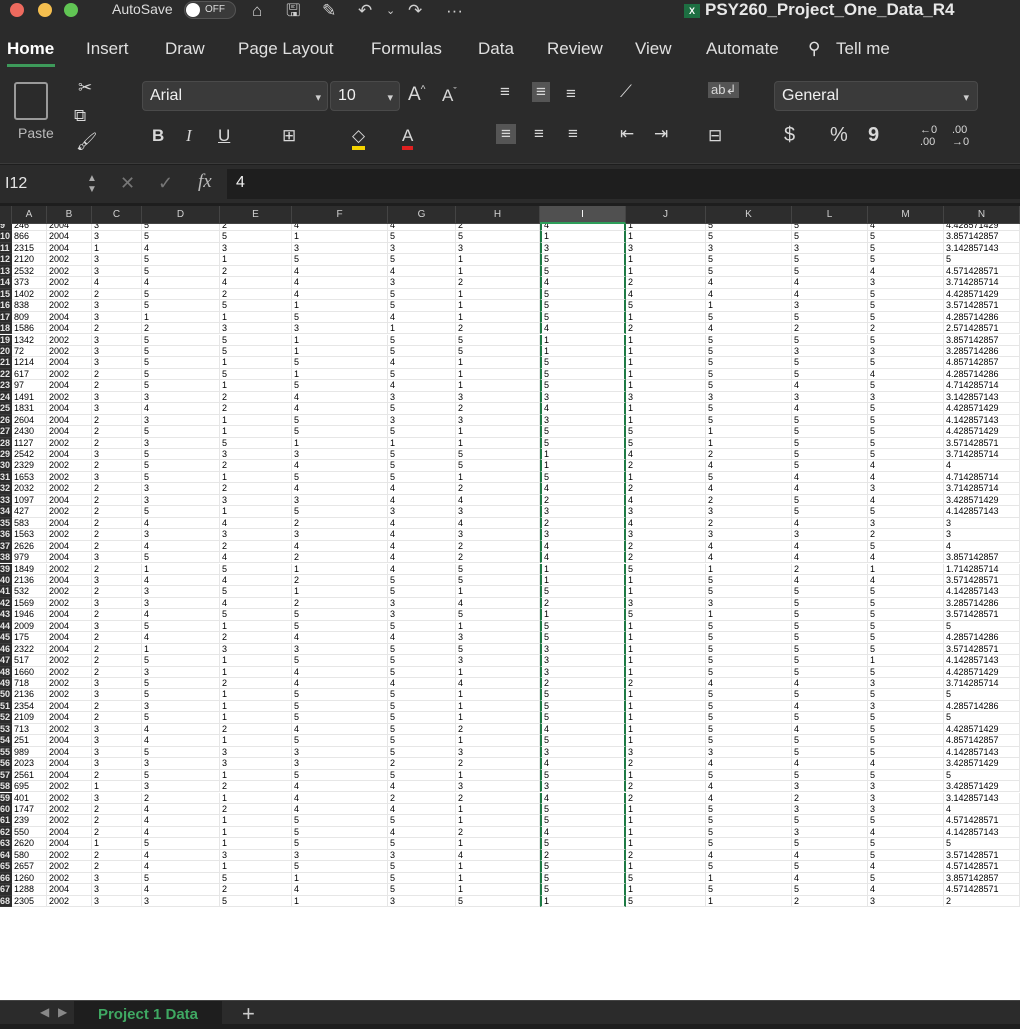 The width and height of the screenshot is (1020, 1029). Describe the element at coordinates (256, 844) in the screenshot. I see `cell-e63: 1` at that location.